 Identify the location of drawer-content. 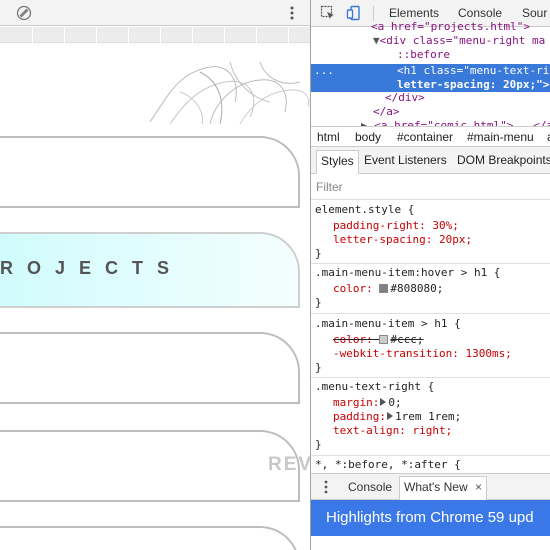
(430, 543).